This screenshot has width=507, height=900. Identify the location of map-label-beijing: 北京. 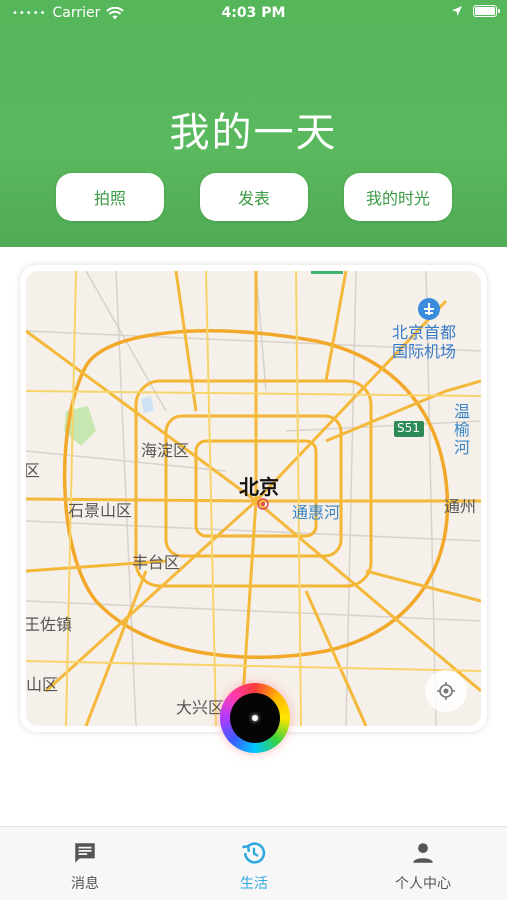
(259, 487).